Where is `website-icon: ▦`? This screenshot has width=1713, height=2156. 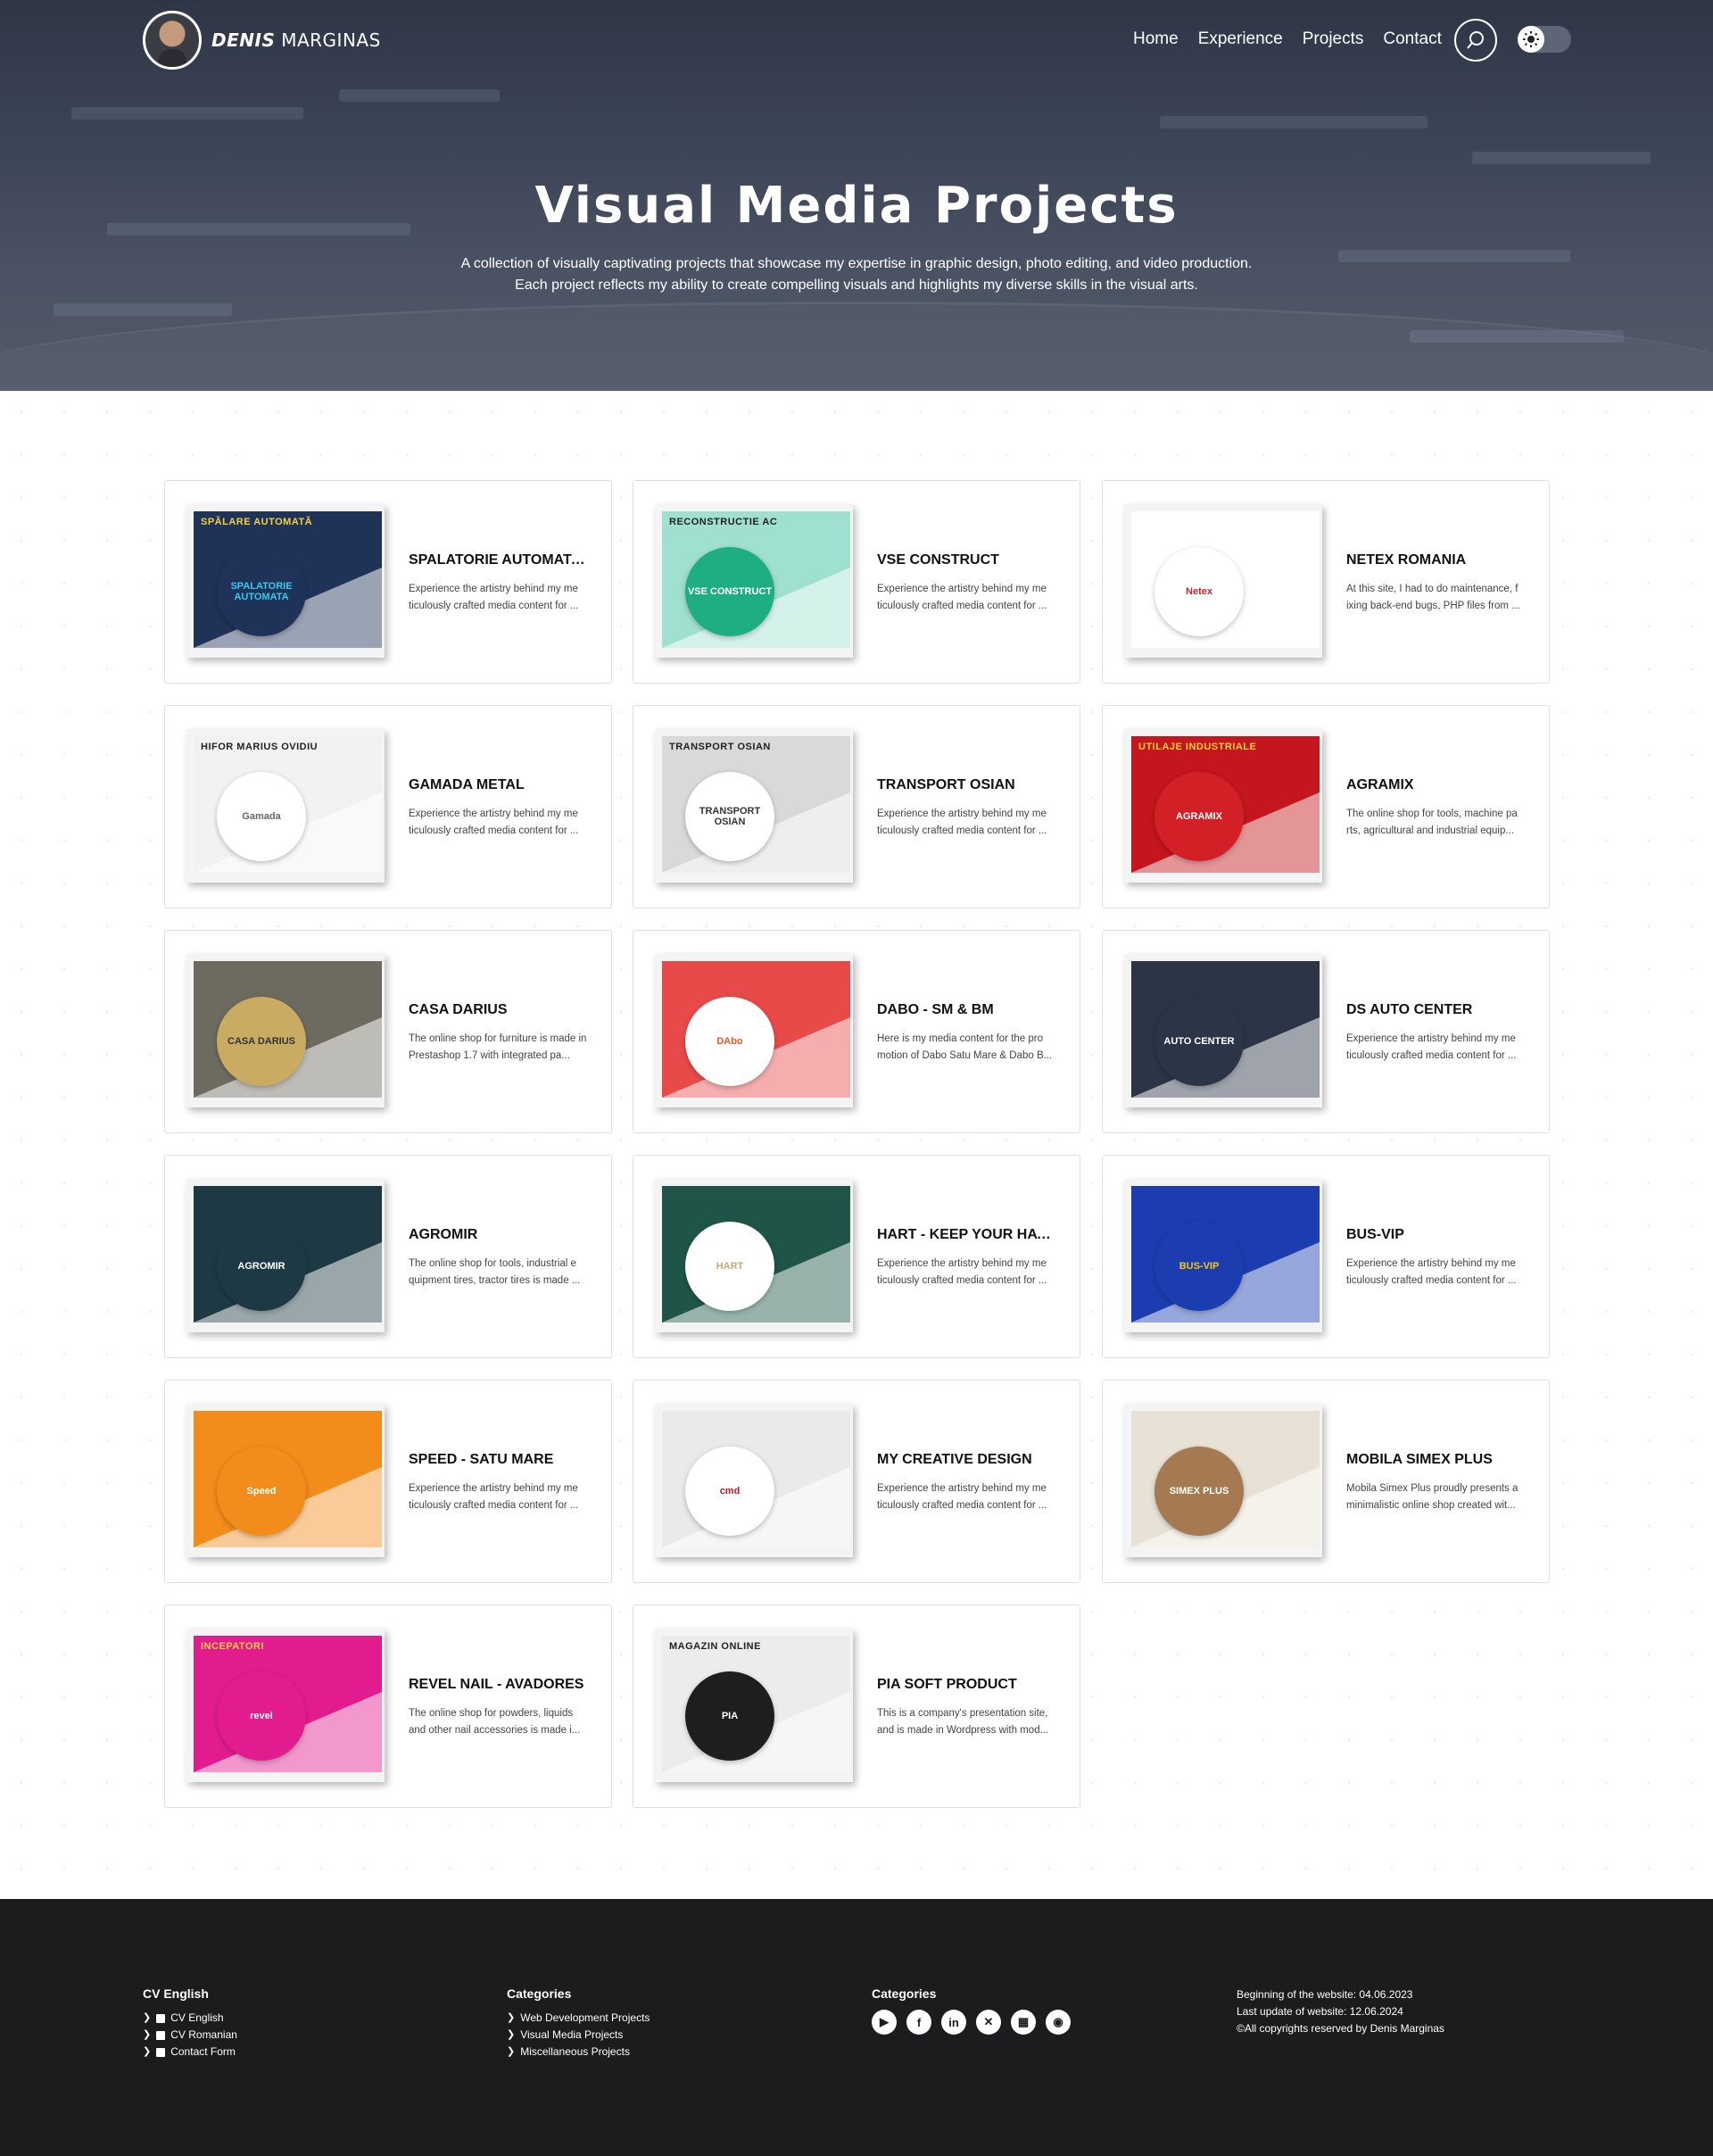
website-icon: ▦ is located at coordinates (1024, 2022).